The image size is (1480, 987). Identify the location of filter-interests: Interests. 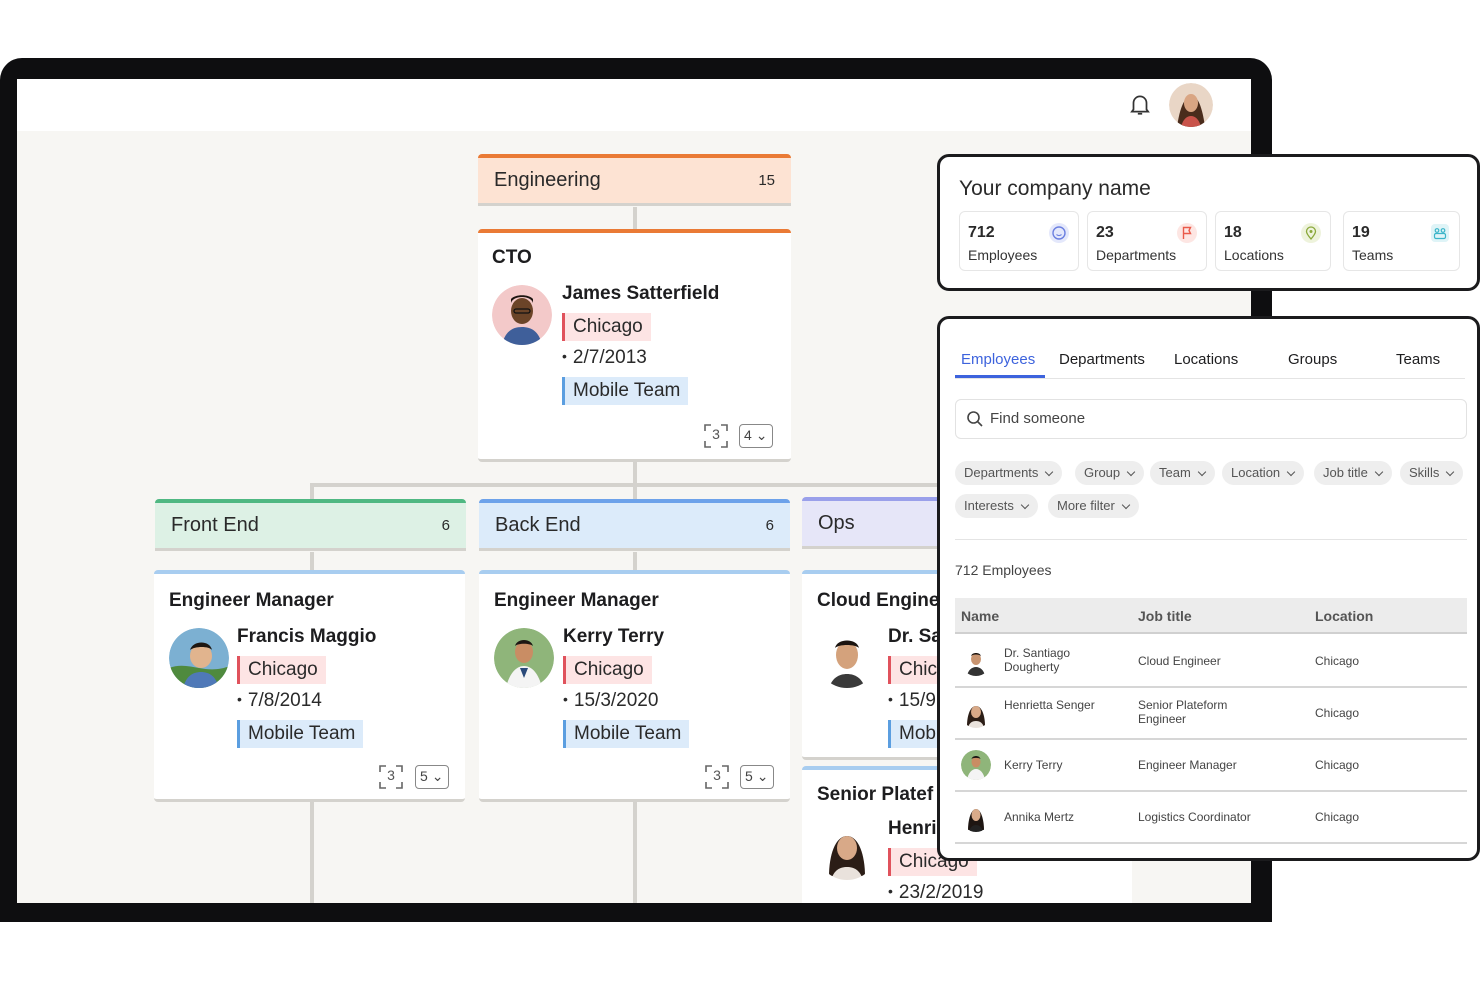
(996, 506).